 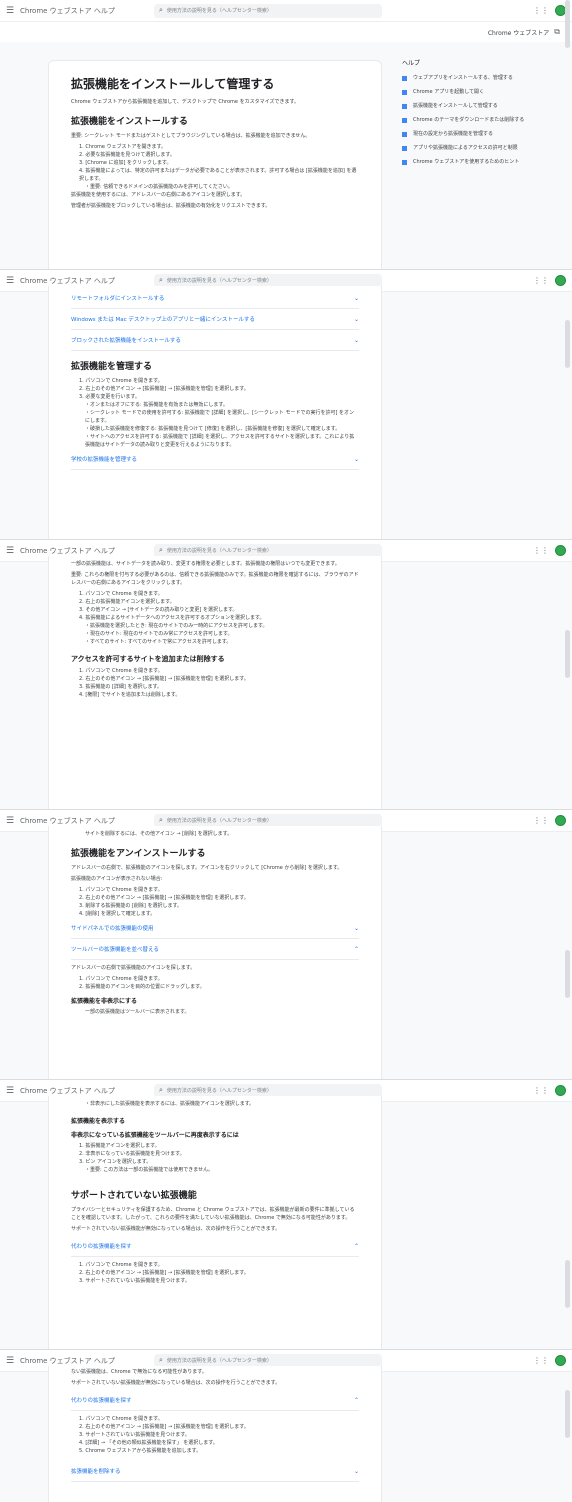 What do you see at coordinates (467, 106) in the screenshot?
I see `sidebar-item: 拡張機能をインストールして管理する` at bounding box center [467, 106].